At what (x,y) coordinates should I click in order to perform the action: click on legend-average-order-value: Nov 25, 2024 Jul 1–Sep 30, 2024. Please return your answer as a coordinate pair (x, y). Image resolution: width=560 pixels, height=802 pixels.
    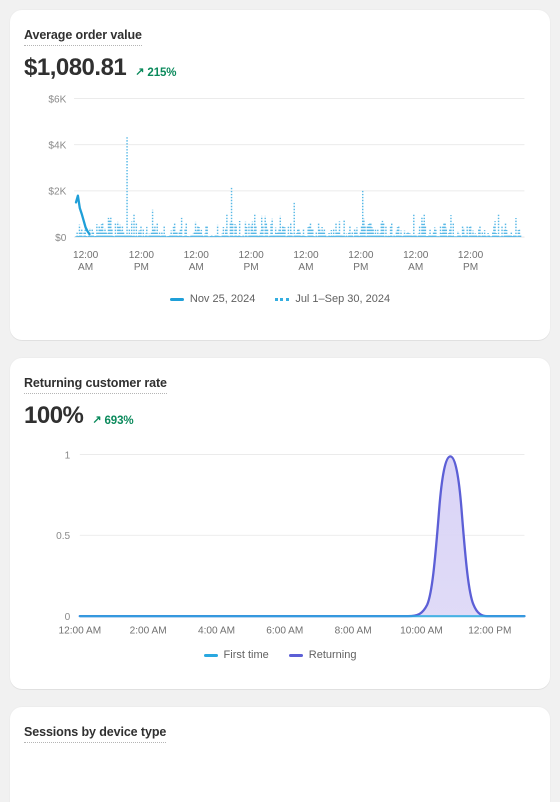
    Looking at the image, I should click on (280, 301).